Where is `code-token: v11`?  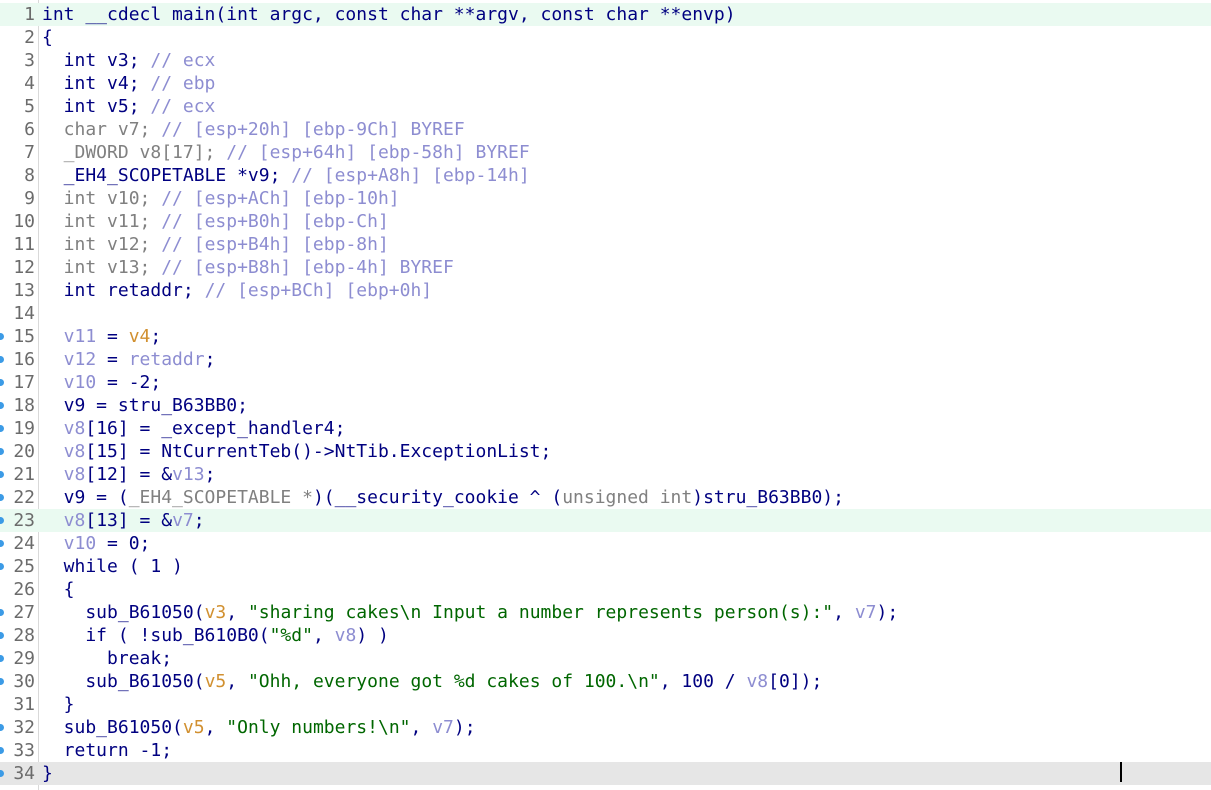 code-token: v11 is located at coordinates (69, 336).